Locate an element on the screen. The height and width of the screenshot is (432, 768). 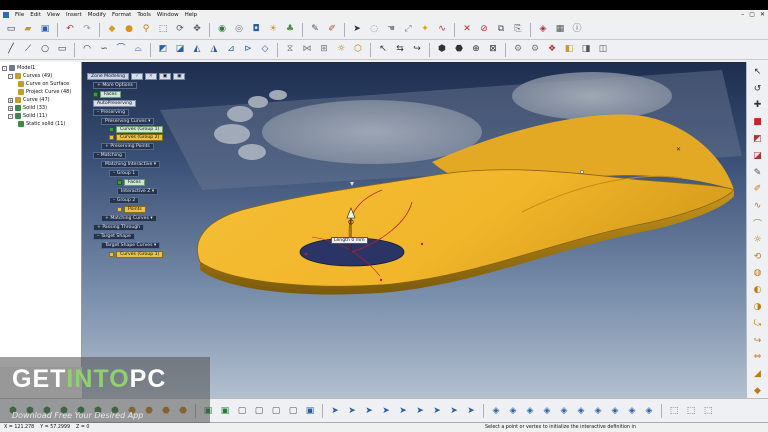
morph-icon: ☼ is located at coordinates (758, 240).